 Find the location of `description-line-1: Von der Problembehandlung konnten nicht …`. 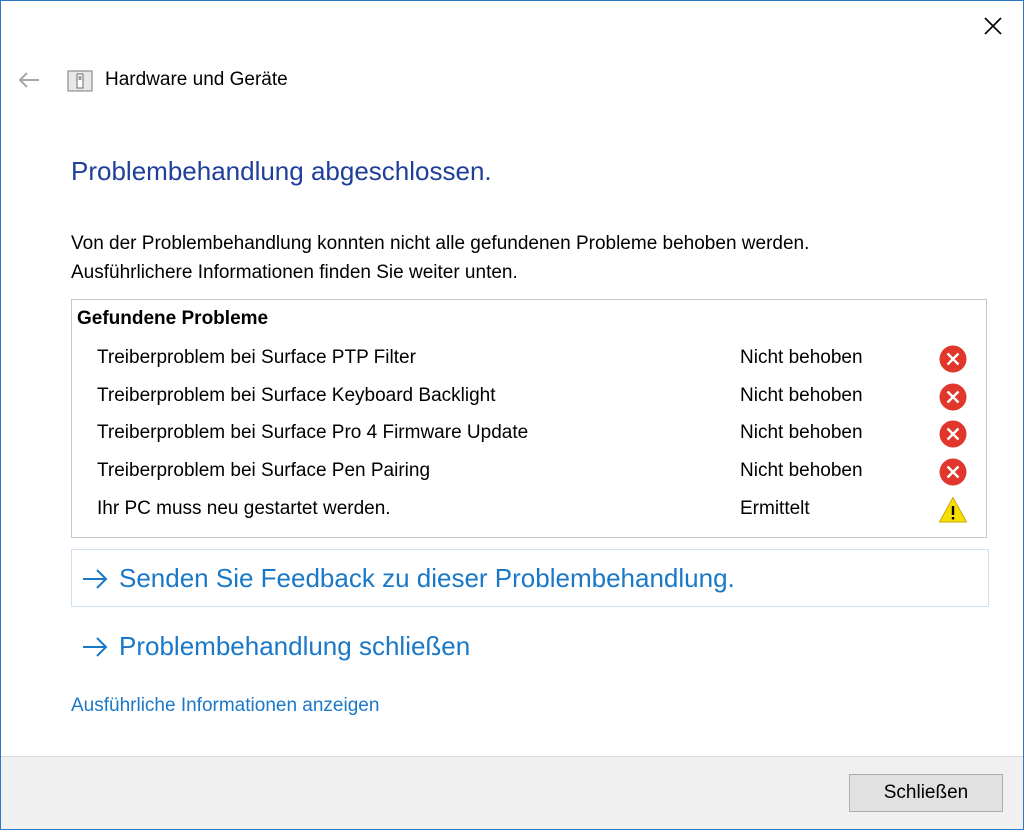

description-line-1: Von der Problembehandlung konnten nicht … is located at coordinates (440, 243).